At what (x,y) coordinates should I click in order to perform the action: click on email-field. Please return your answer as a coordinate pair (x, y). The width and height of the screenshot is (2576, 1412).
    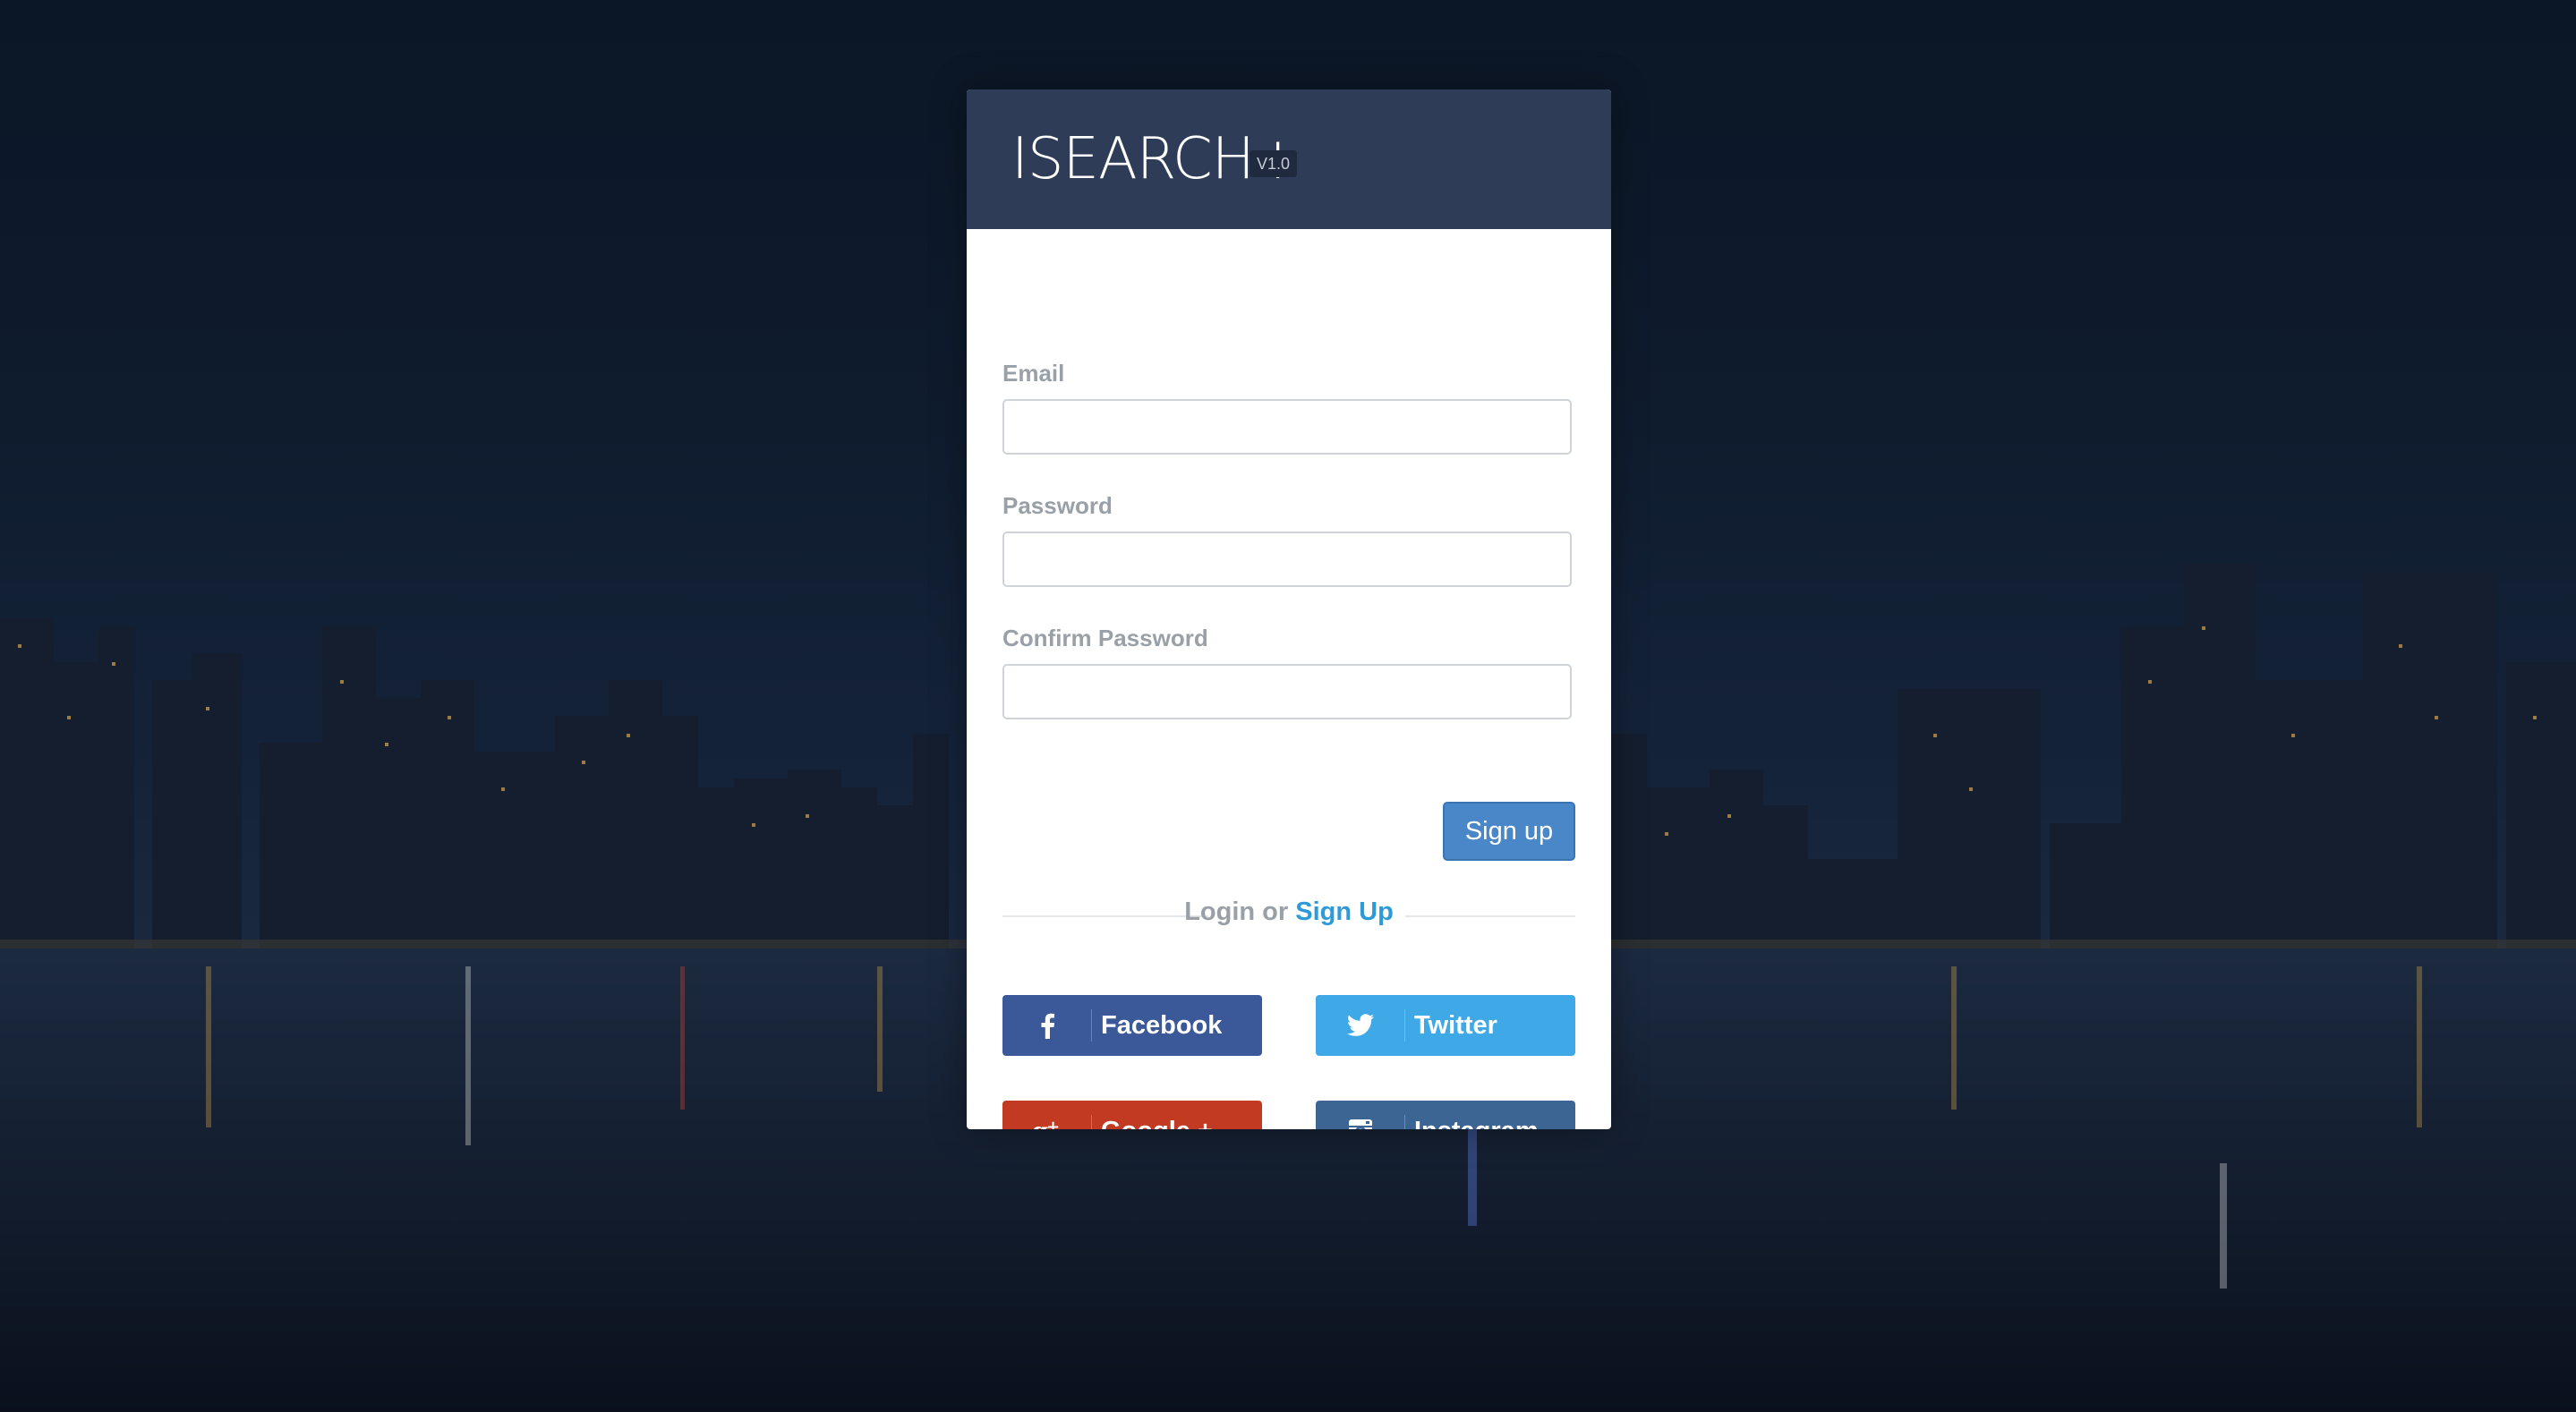
    Looking at the image, I should click on (1287, 427).